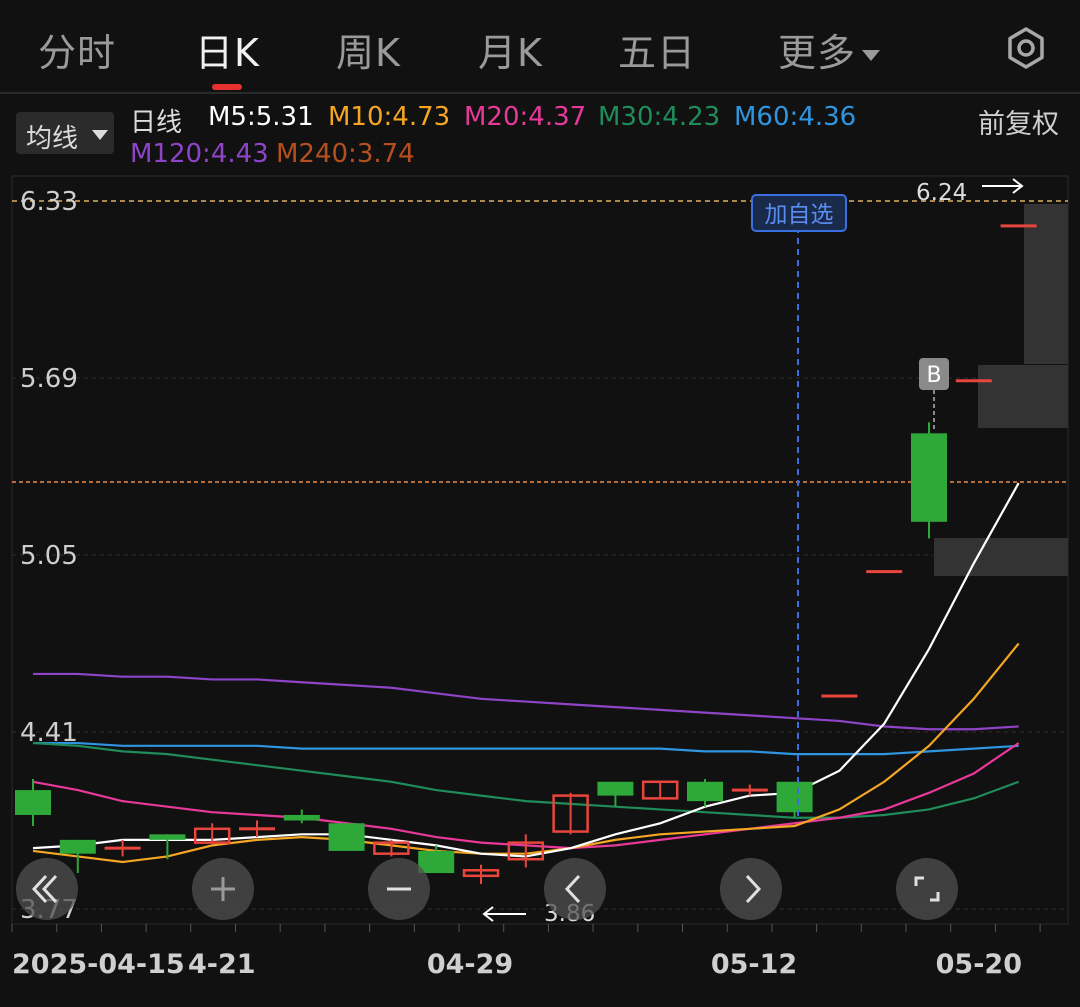 This screenshot has height=1007, width=1080. I want to click on y-tick-label: 4.41, so click(49, 733).